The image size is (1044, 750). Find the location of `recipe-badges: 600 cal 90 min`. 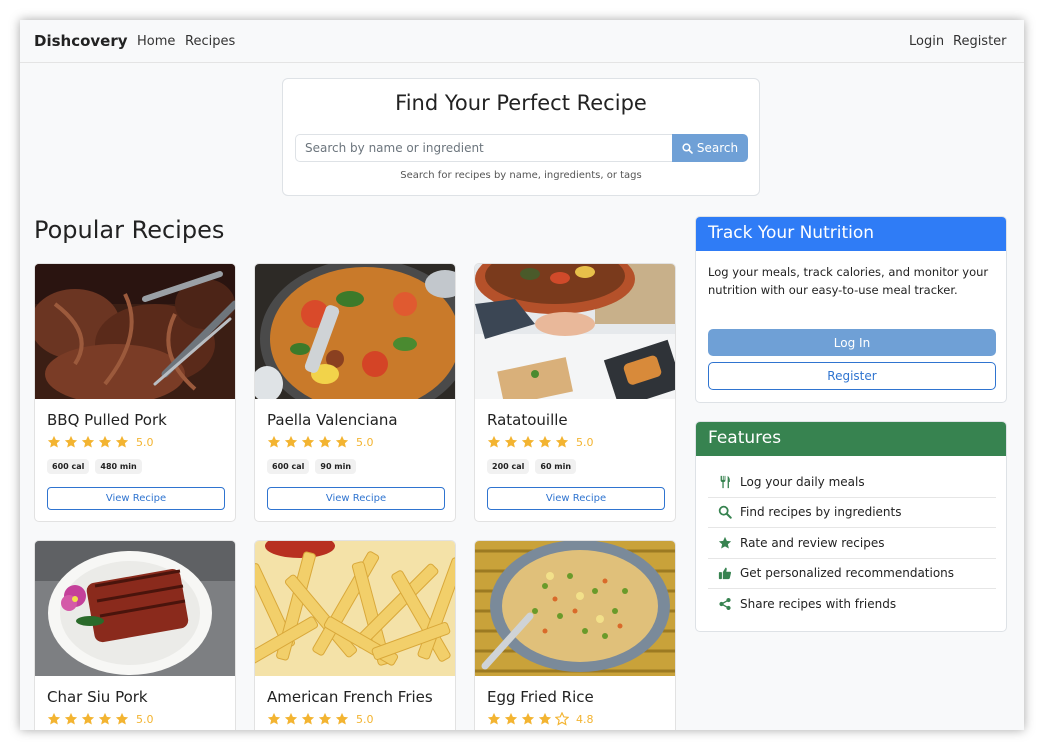

recipe-badges: 600 cal 90 min is located at coordinates (312, 466).